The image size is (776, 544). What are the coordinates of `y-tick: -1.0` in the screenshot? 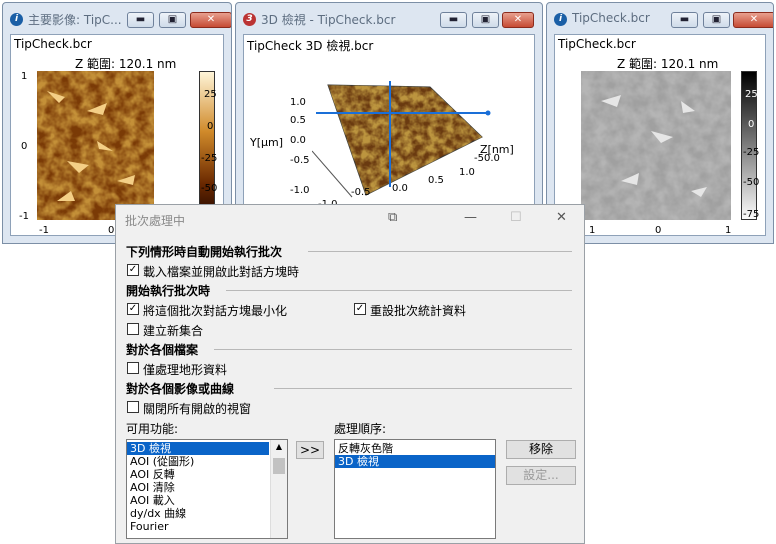 It's located at (300, 190).